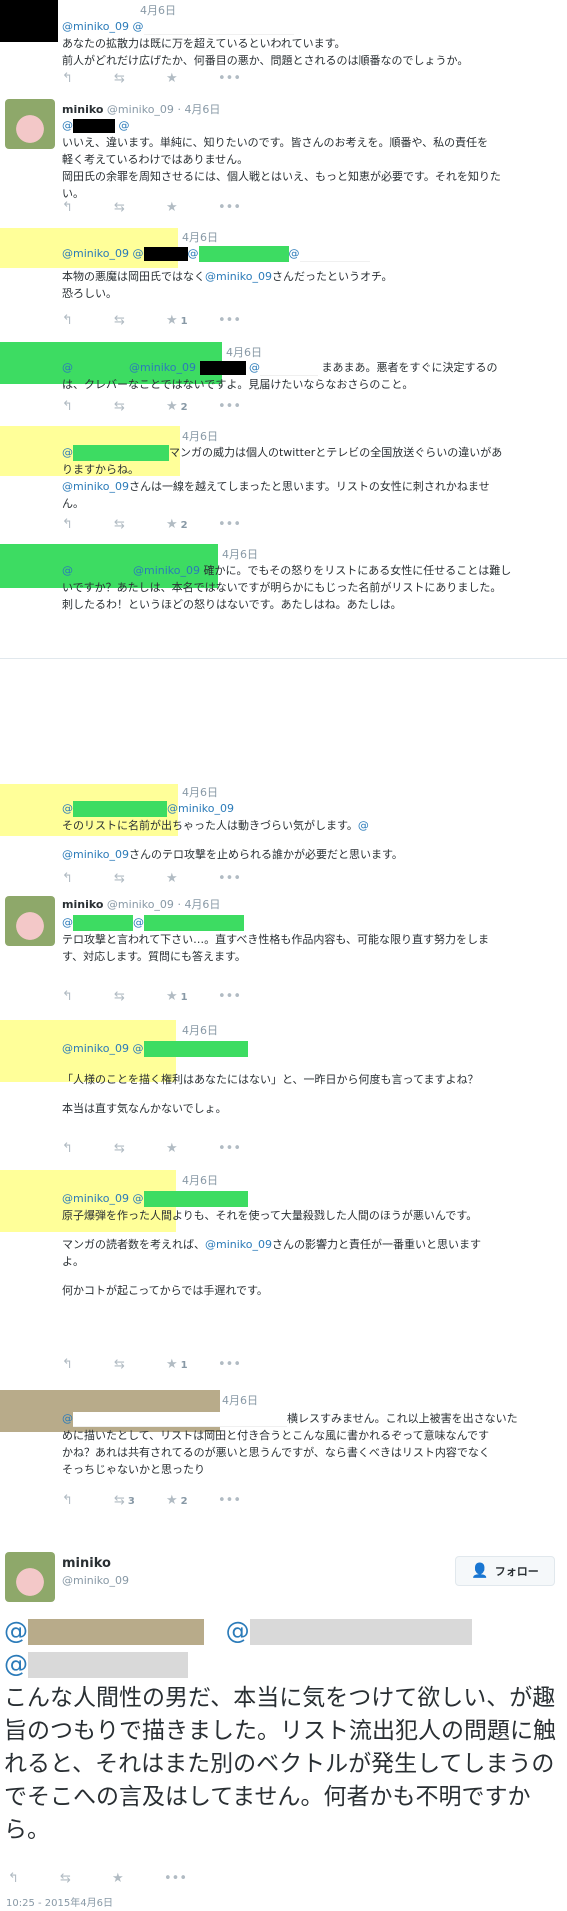  Describe the element at coordinates (505, 1571) in the screenshot. I see `follow-button: 👤 フォロー` at that location.